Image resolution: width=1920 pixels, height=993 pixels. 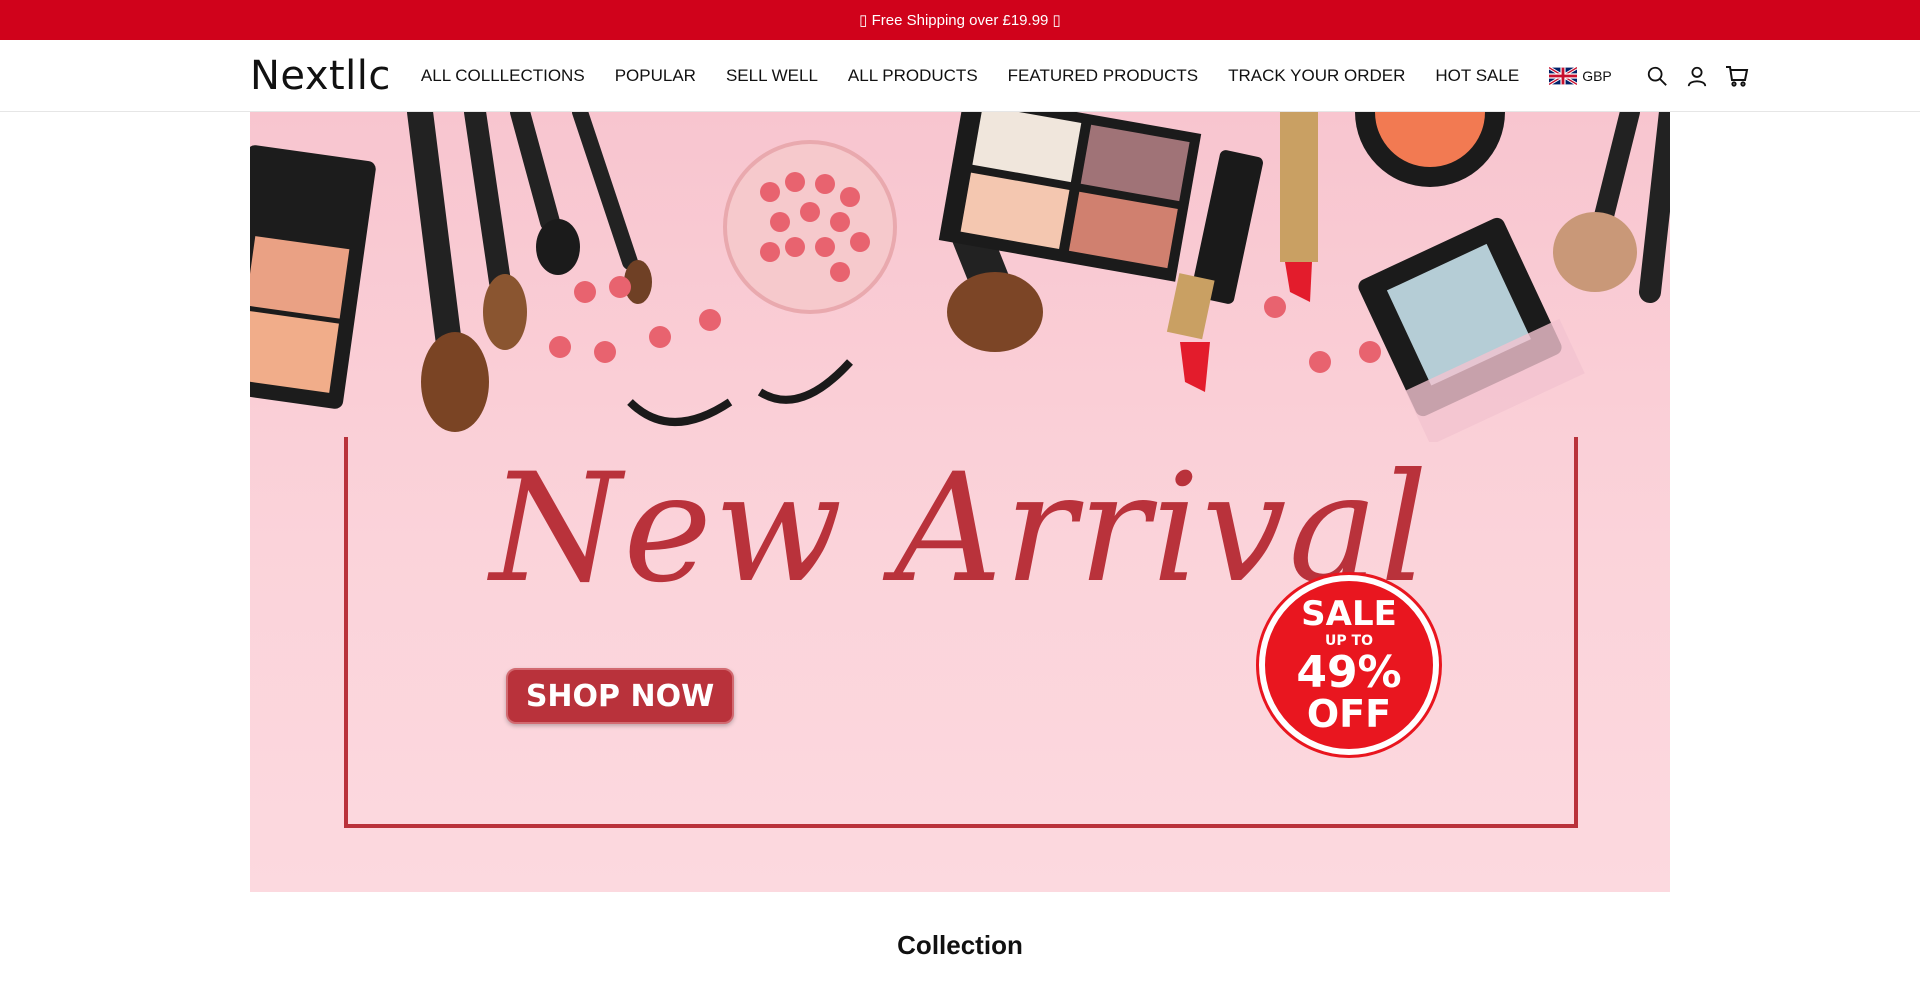 I want to click on currency-label: GBP, so click(x=1597, y=75).